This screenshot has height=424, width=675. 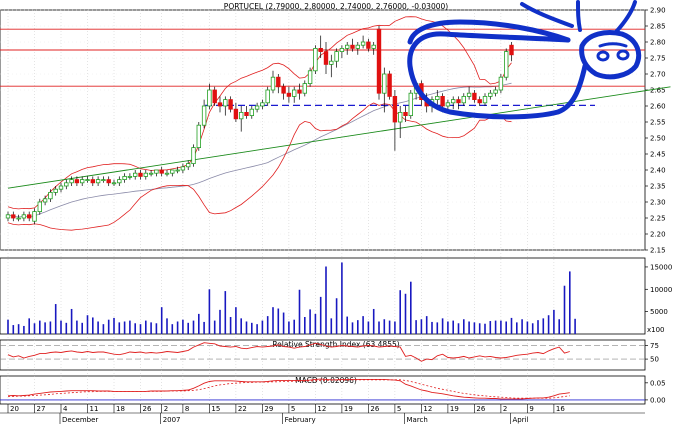 I want to click on price-tick-label: 2.85, so click(x=658, y=27).